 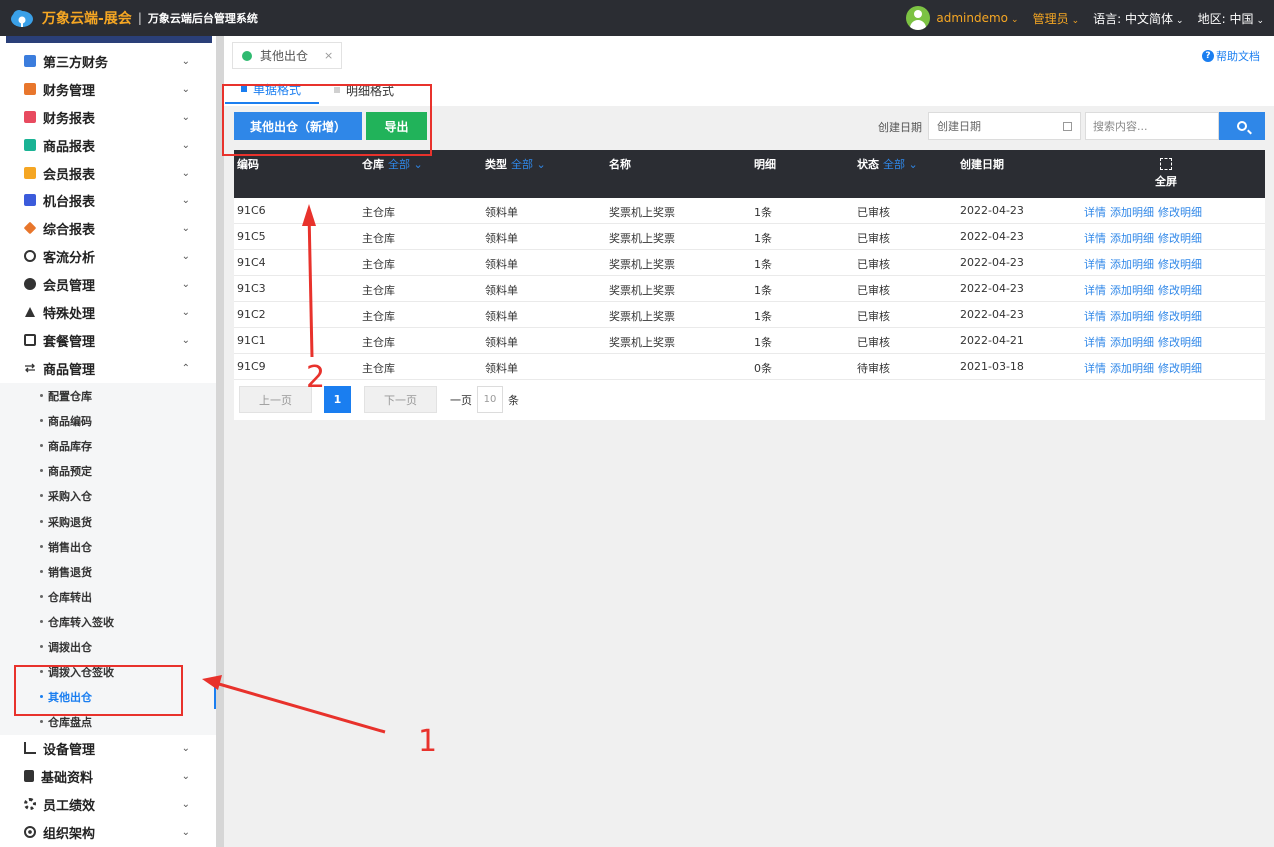 I want to click on annotation-label-1: 1, so click(x=428, y=741).